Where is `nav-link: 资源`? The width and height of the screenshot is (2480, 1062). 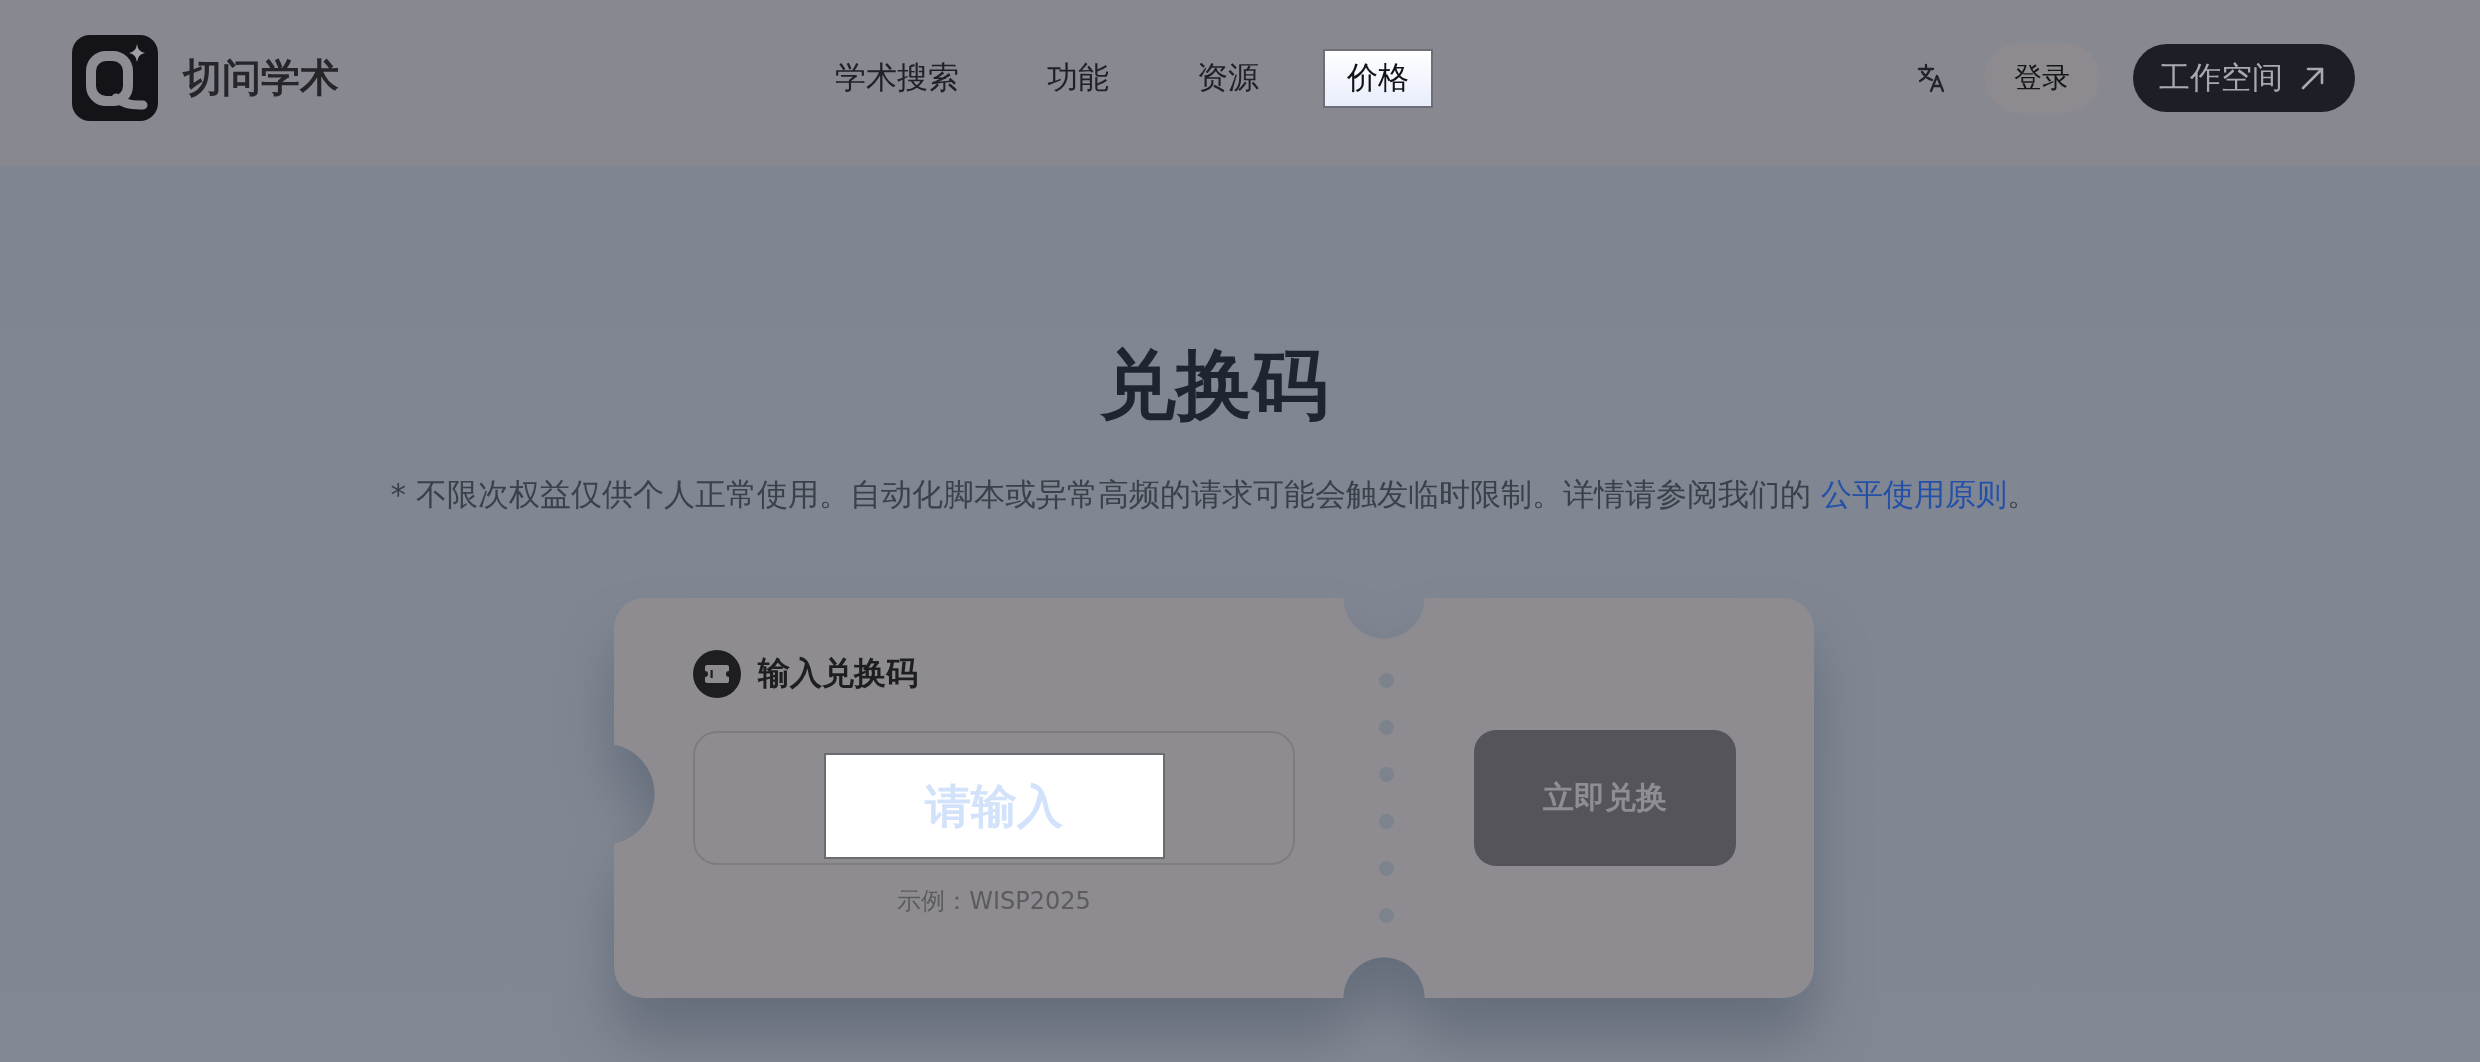
nav-link: 资源 is located at coordinates (1228, 78).